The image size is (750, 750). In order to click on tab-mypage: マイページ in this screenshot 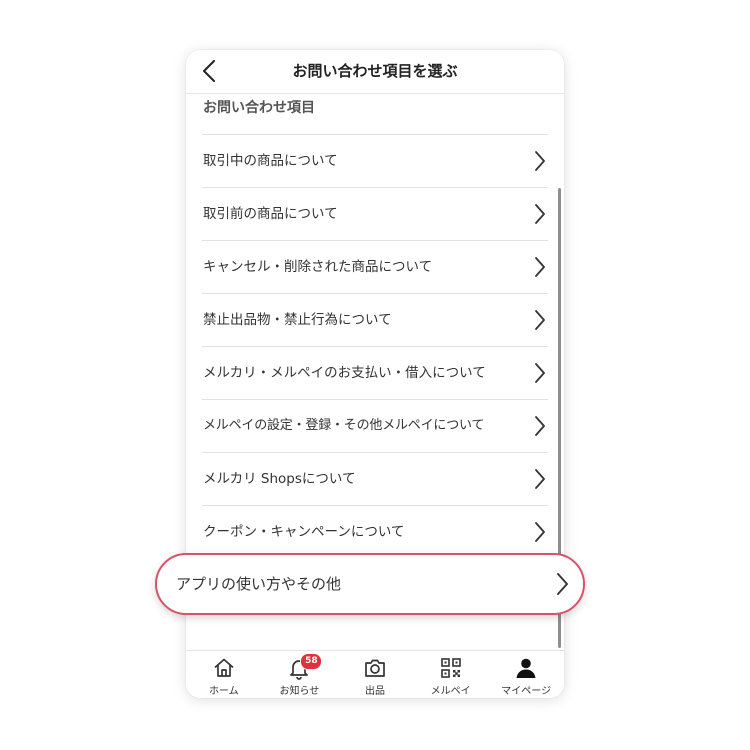, I will do `click(526, 674)`.